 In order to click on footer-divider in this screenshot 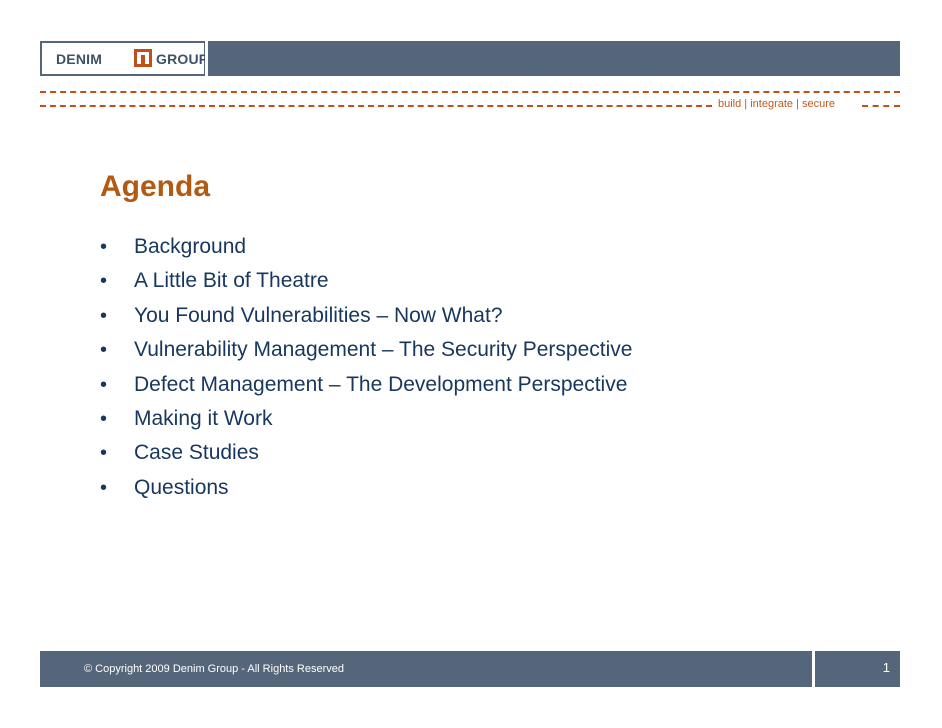, I will do `click(813, 669)`.